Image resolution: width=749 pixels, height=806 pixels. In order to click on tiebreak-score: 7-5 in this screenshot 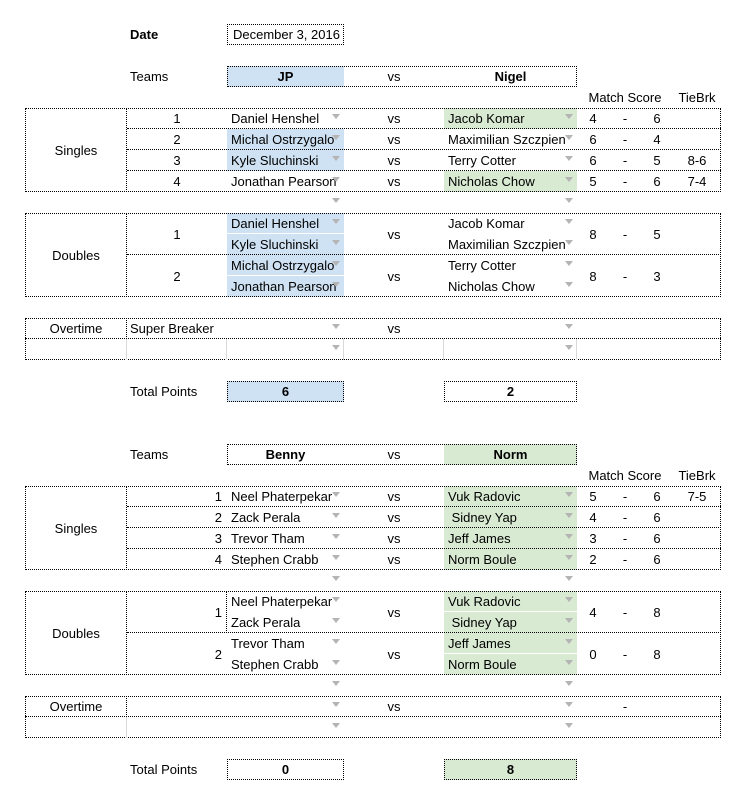, I will do `click(697, 496)`.